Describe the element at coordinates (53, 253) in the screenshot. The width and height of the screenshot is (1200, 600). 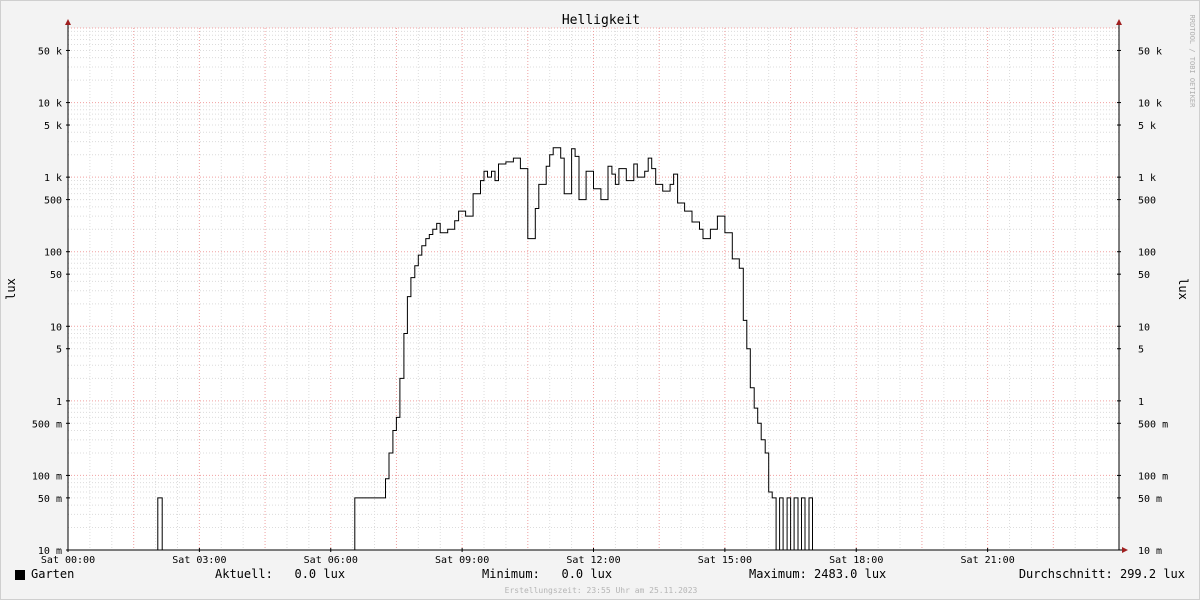
I see `y-tick-label-left: 100` at that location.